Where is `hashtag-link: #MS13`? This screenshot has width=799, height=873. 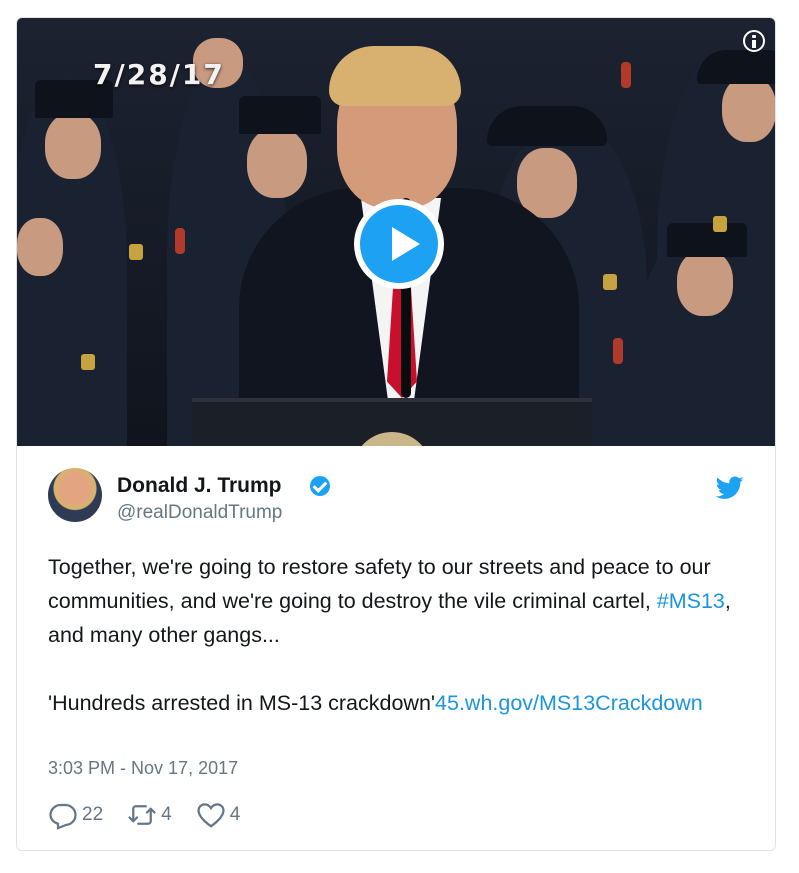 hashtag-link: #MS13 is located at coordinates (691, 601).